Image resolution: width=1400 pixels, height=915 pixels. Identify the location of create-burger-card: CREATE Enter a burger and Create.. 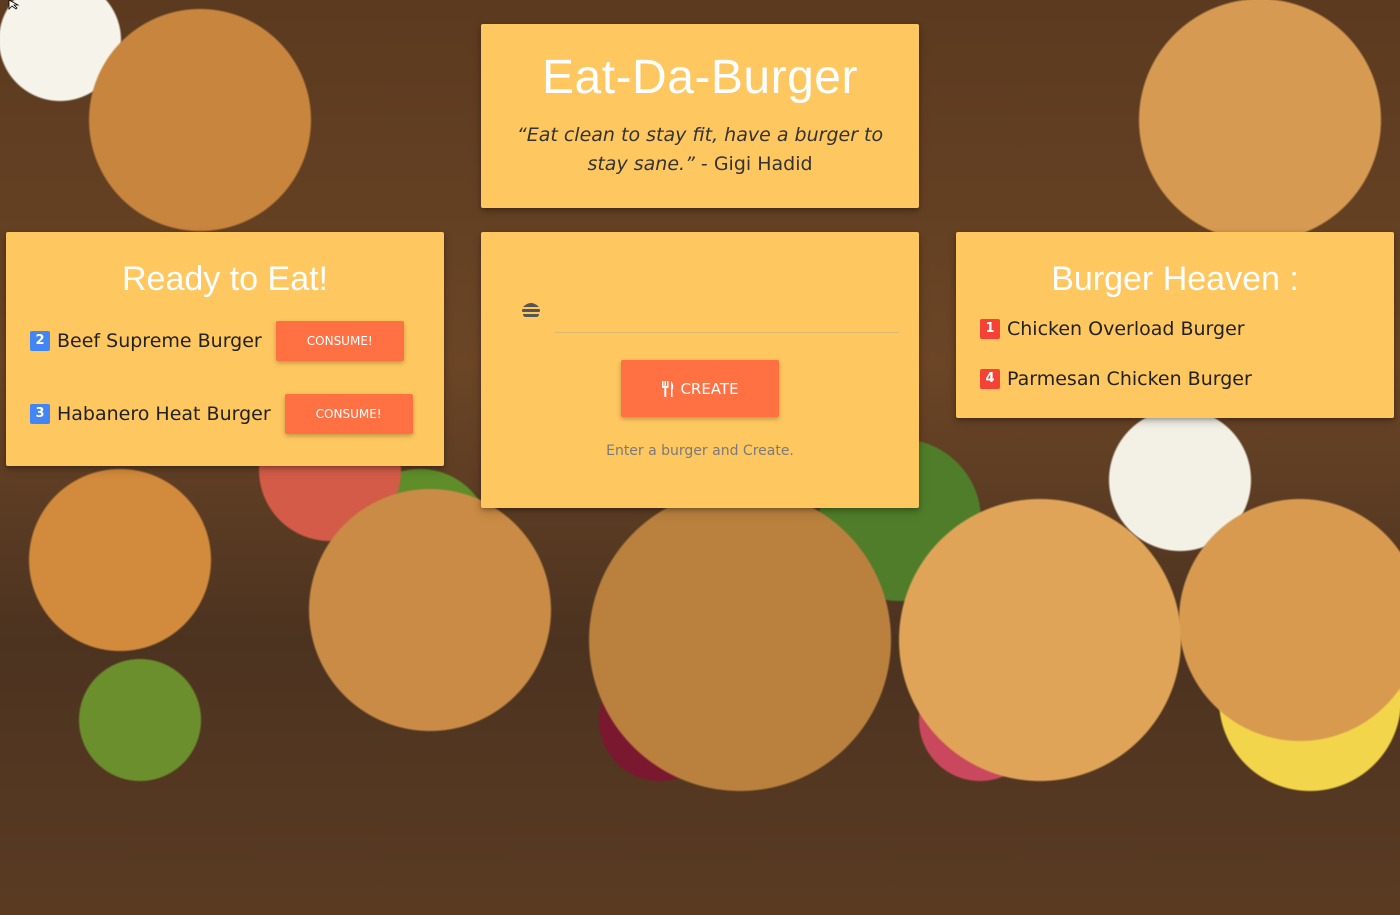
(700, 370).